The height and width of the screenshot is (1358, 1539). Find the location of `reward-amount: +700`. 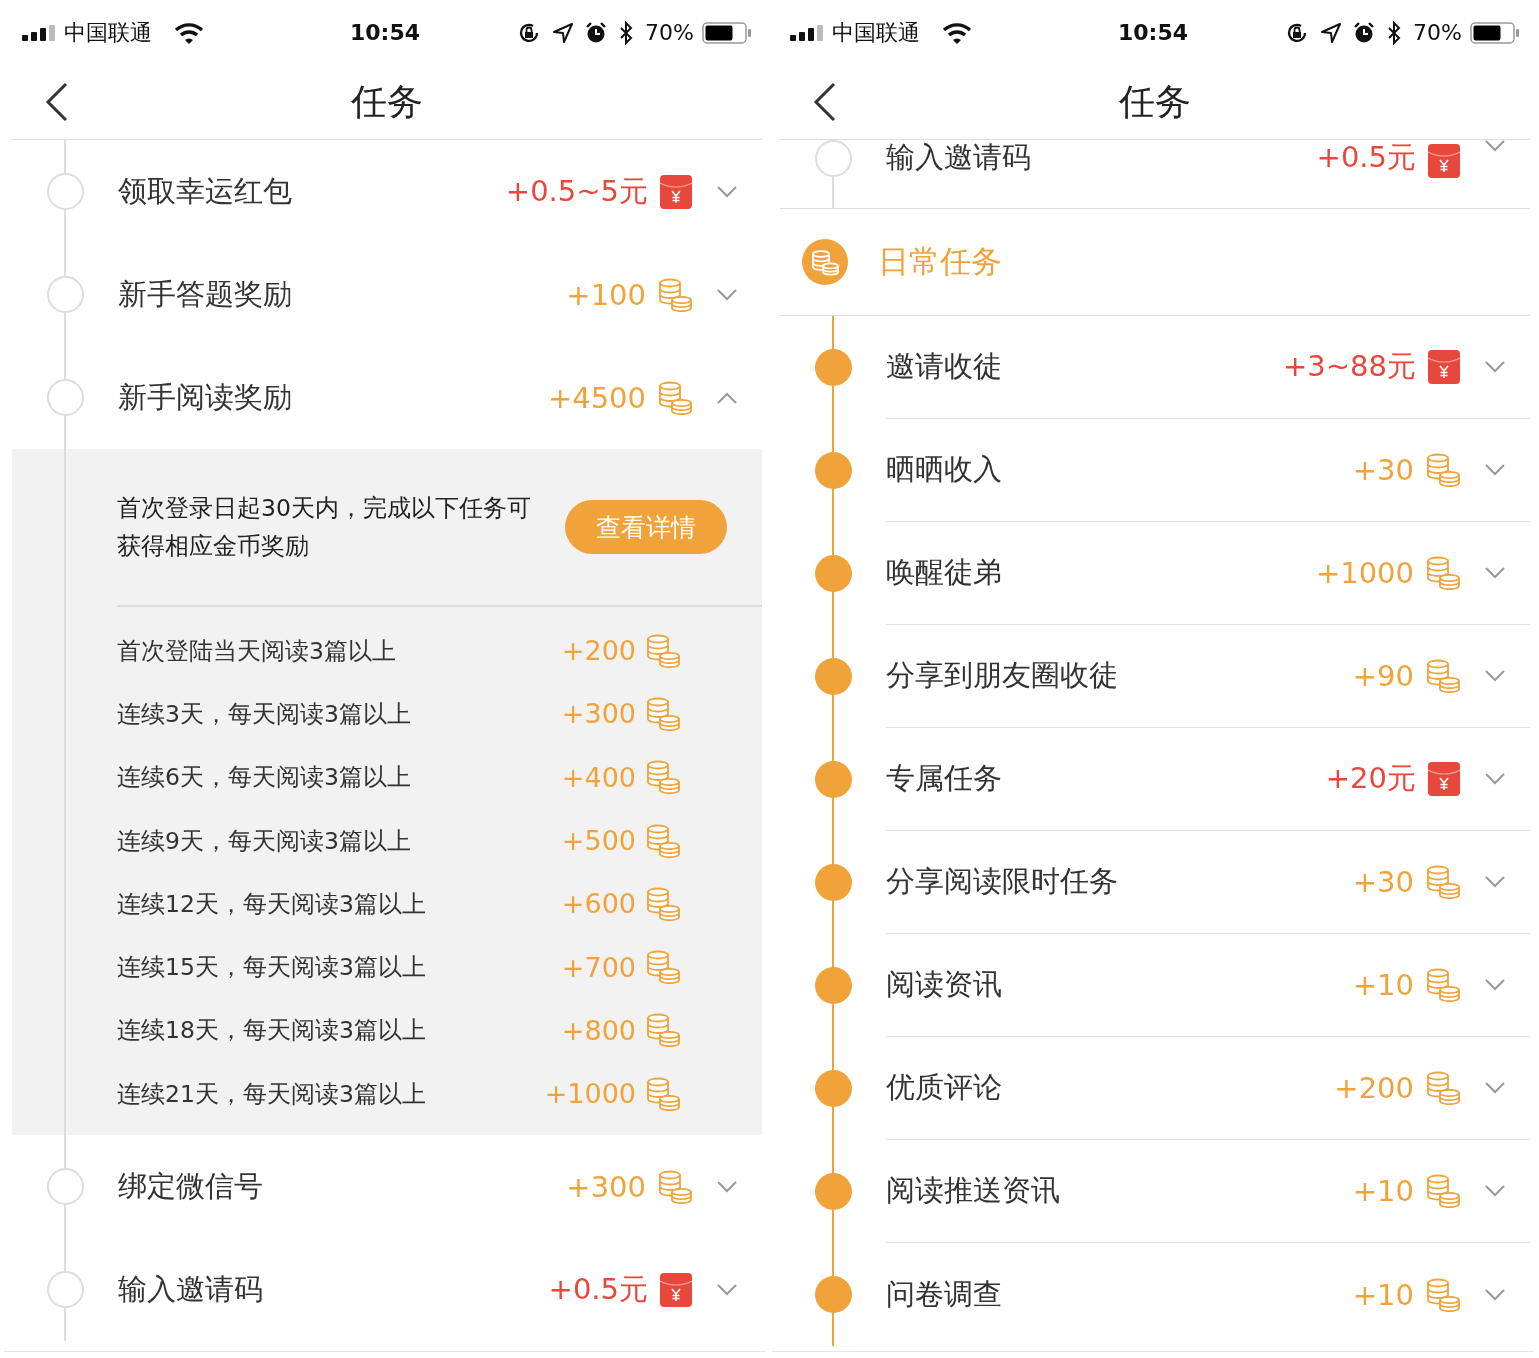

reward-amount: +700 is located at coordinates (598, 967).